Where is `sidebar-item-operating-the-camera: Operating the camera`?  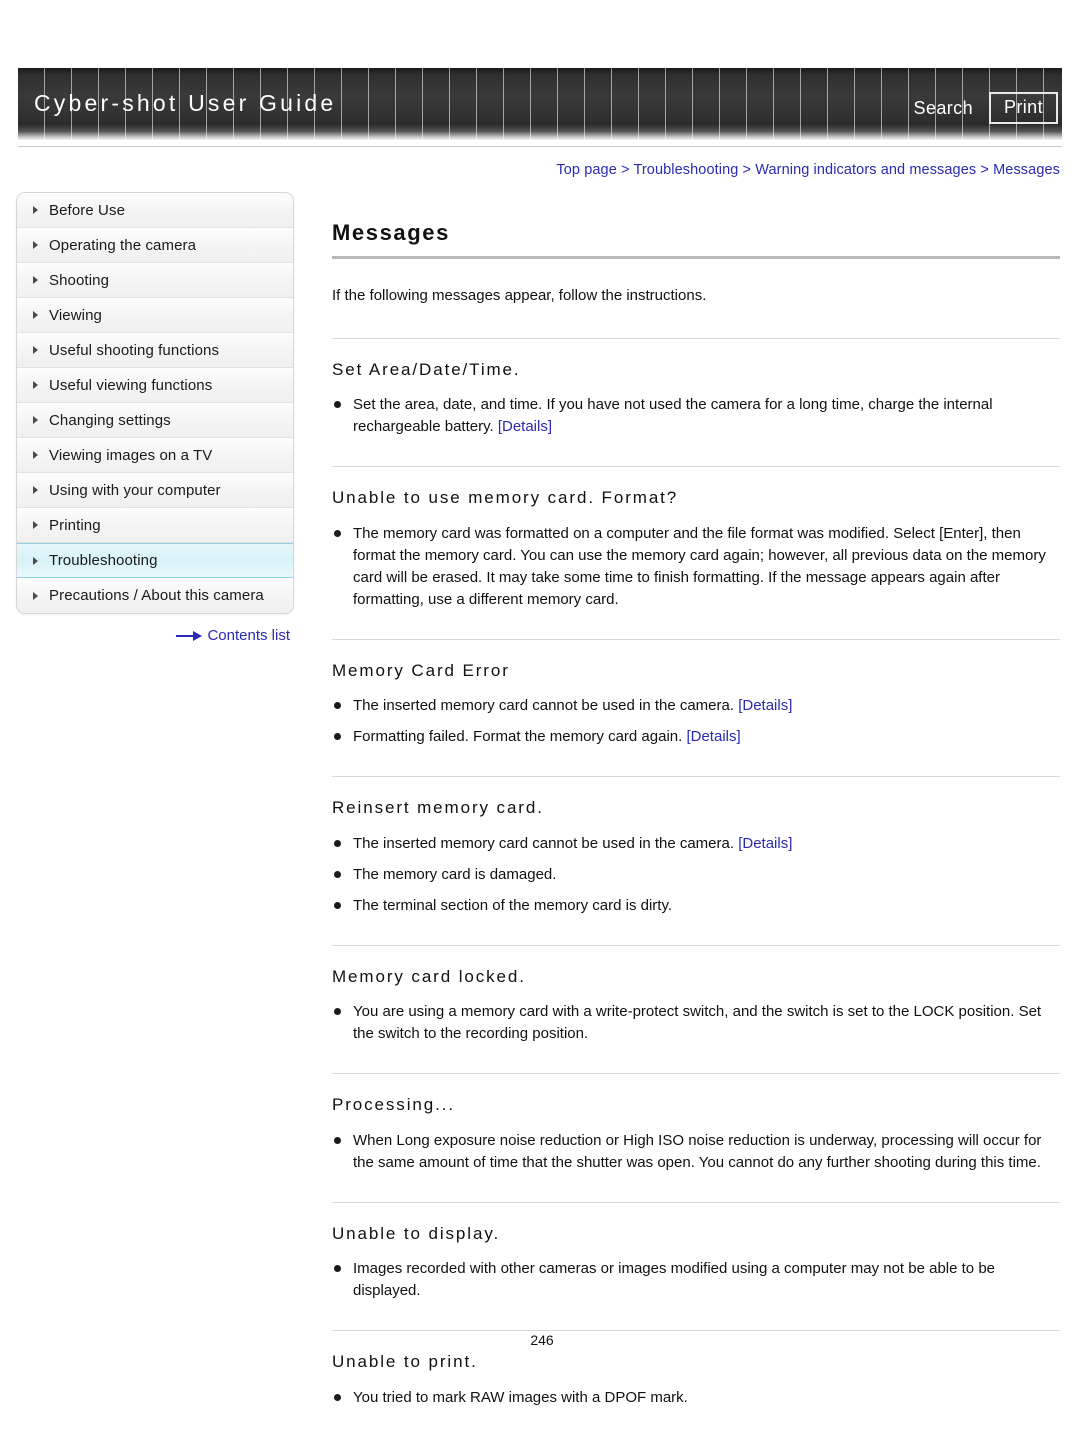
sidebar-item-operating-the-camera: Operating the camera is located at coordinates (155, 245).